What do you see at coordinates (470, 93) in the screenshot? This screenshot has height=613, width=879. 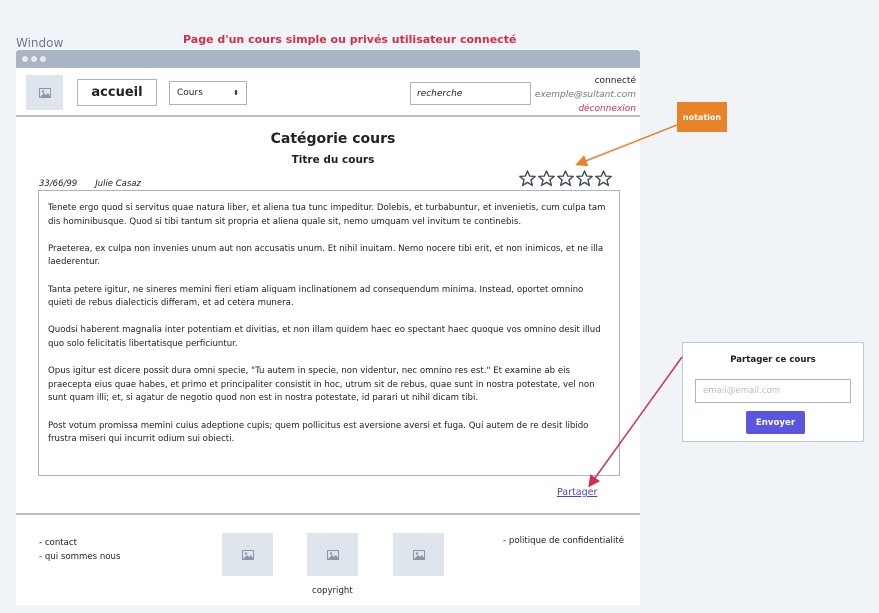 I see `search-input: recherche` at bounding box center [470, 93].